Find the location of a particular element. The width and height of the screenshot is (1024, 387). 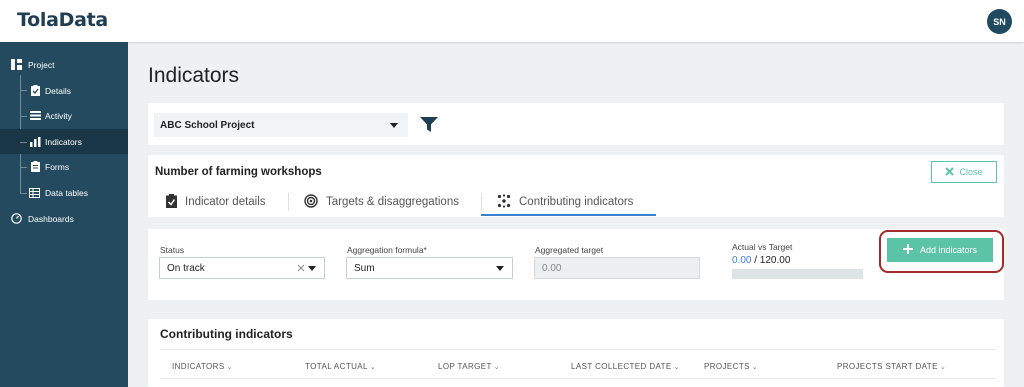

plus-icon is located at coordinates (907, 250).